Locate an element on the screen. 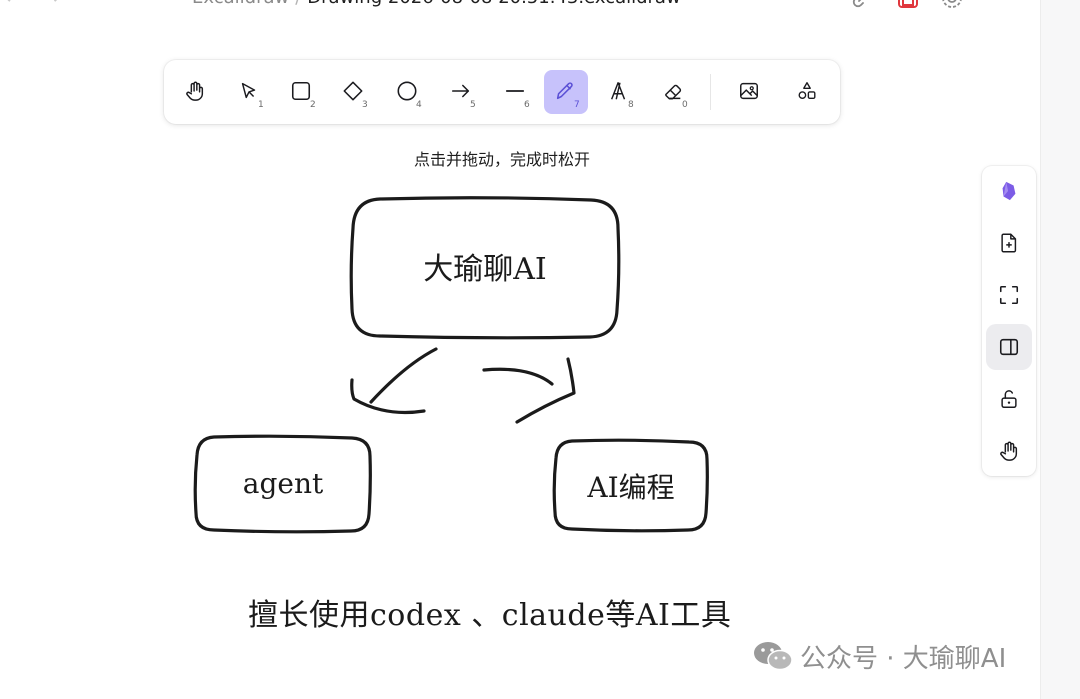 This screenshot has height=699, width=1080. watermark: 公众号 · 大瑜聊AI is located at coordinates (879, 656).